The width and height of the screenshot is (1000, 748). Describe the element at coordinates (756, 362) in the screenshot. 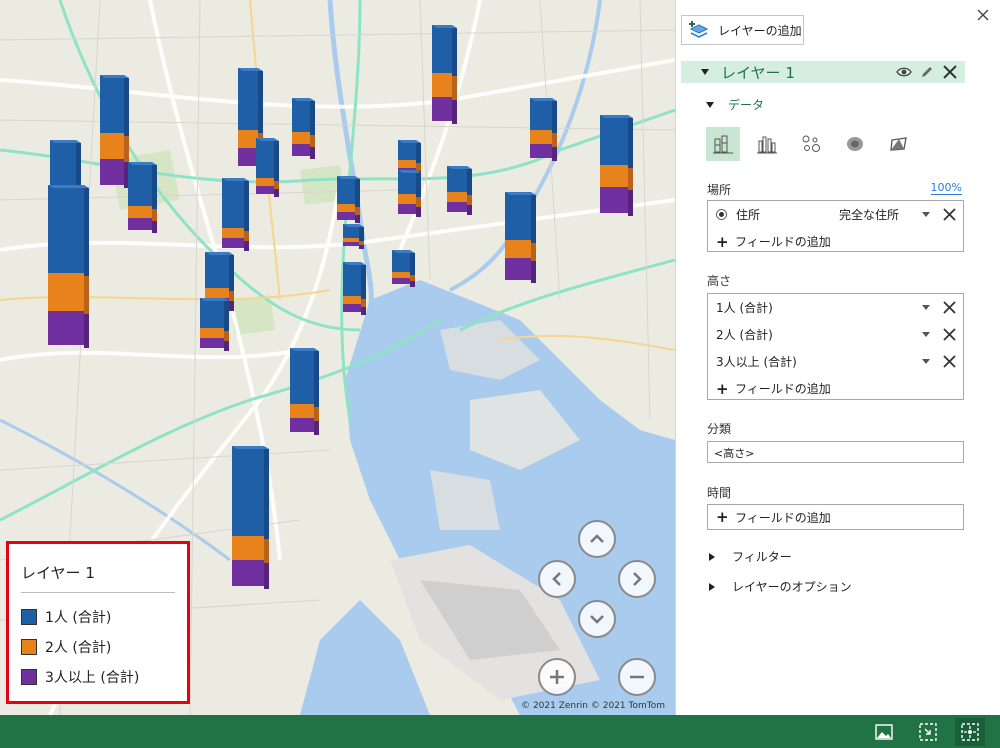

I see `height-field-name: 3人以上 (合計)` at that location.